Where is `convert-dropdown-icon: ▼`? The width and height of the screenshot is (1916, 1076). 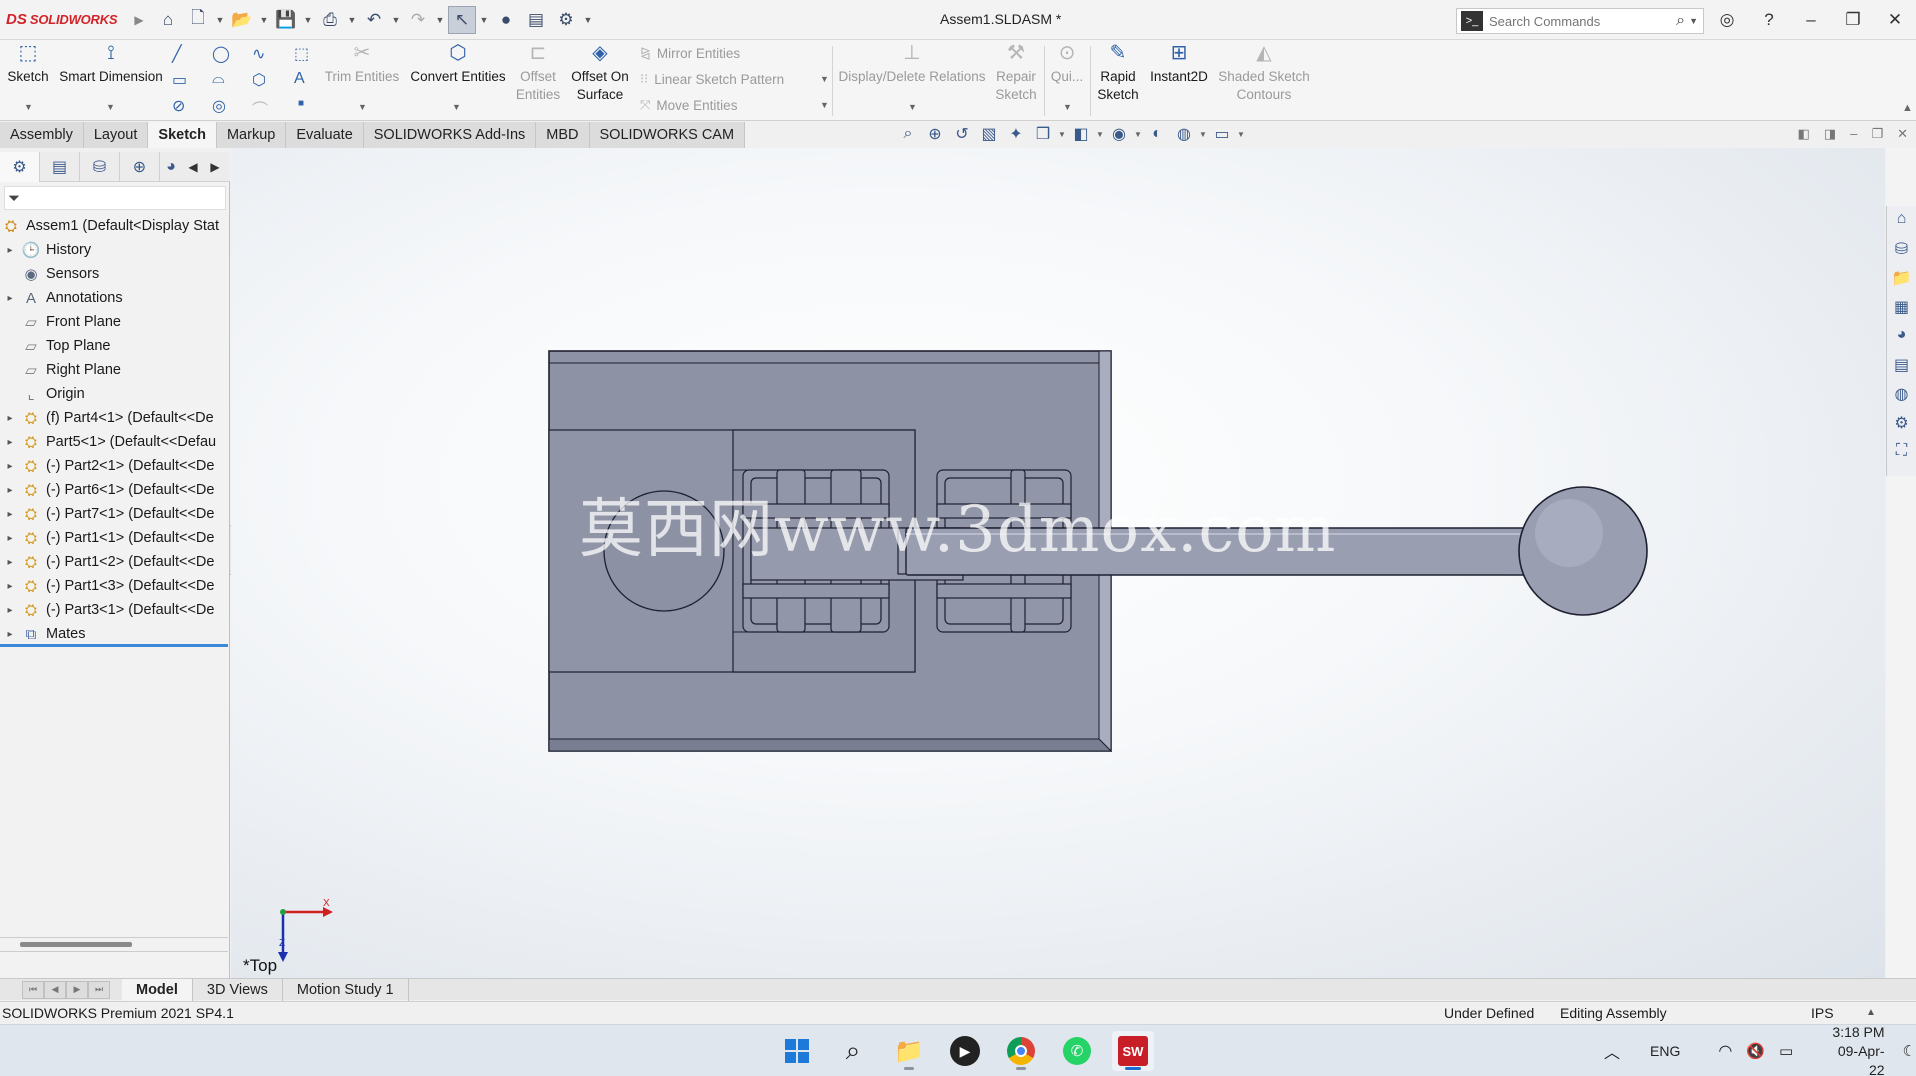 convert-dropdown-icon: ▼ is located at coordinates (456, 107).